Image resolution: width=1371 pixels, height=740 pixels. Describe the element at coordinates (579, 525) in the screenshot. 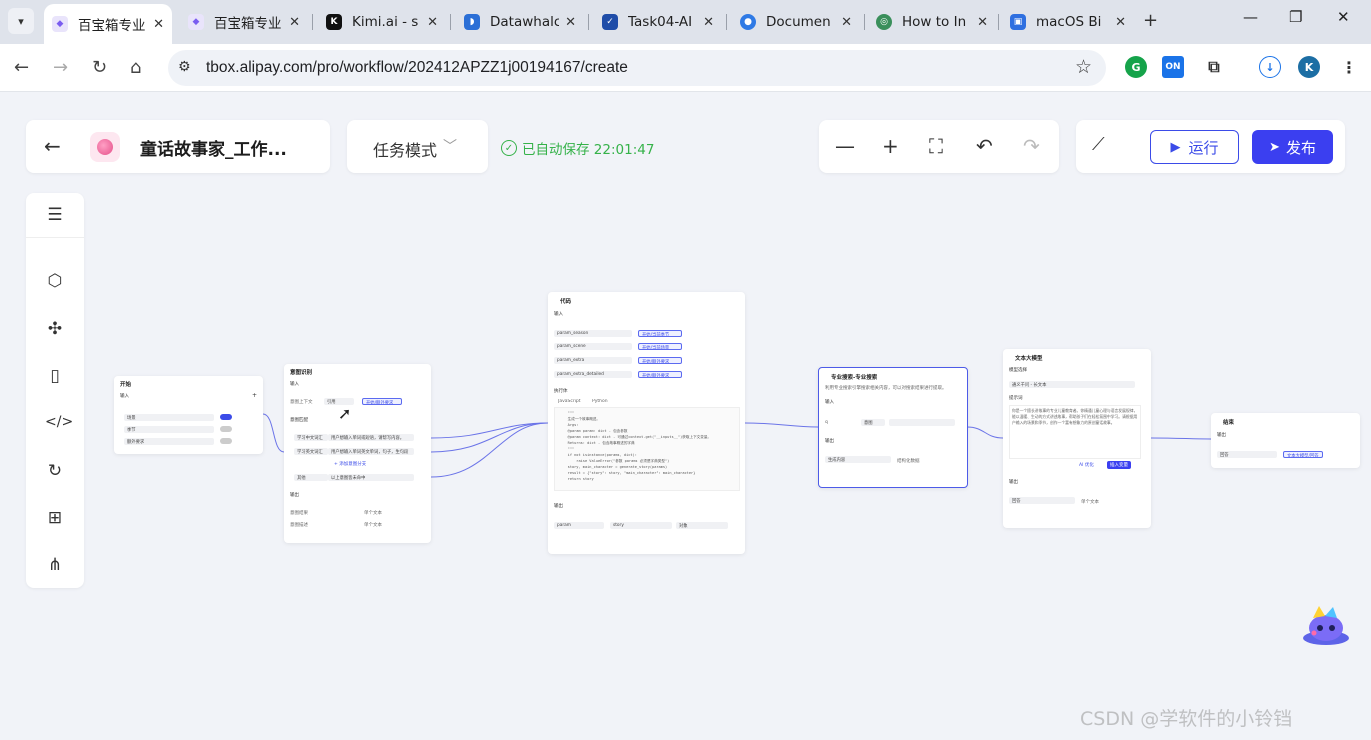

I see `output-name: param` at that location.